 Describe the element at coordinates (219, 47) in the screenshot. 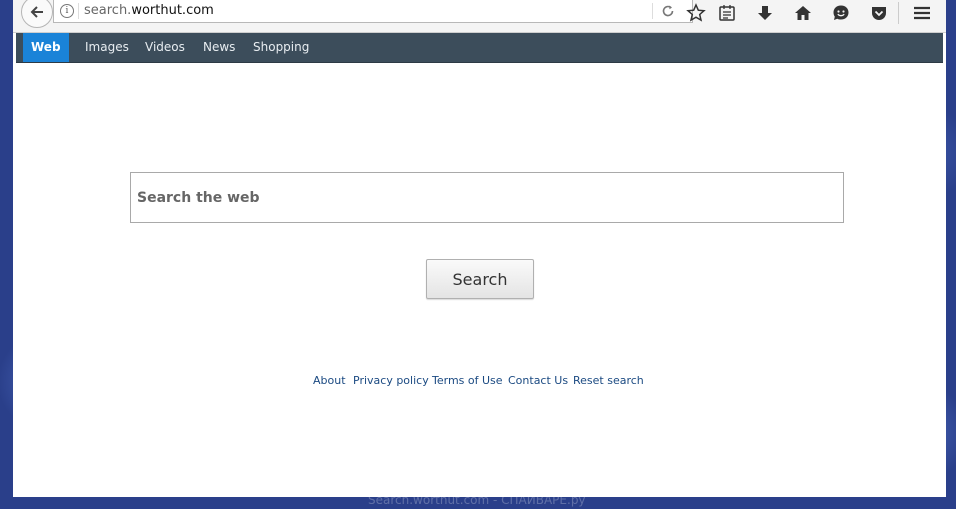

I see `nav-tab-news: News` at that location.